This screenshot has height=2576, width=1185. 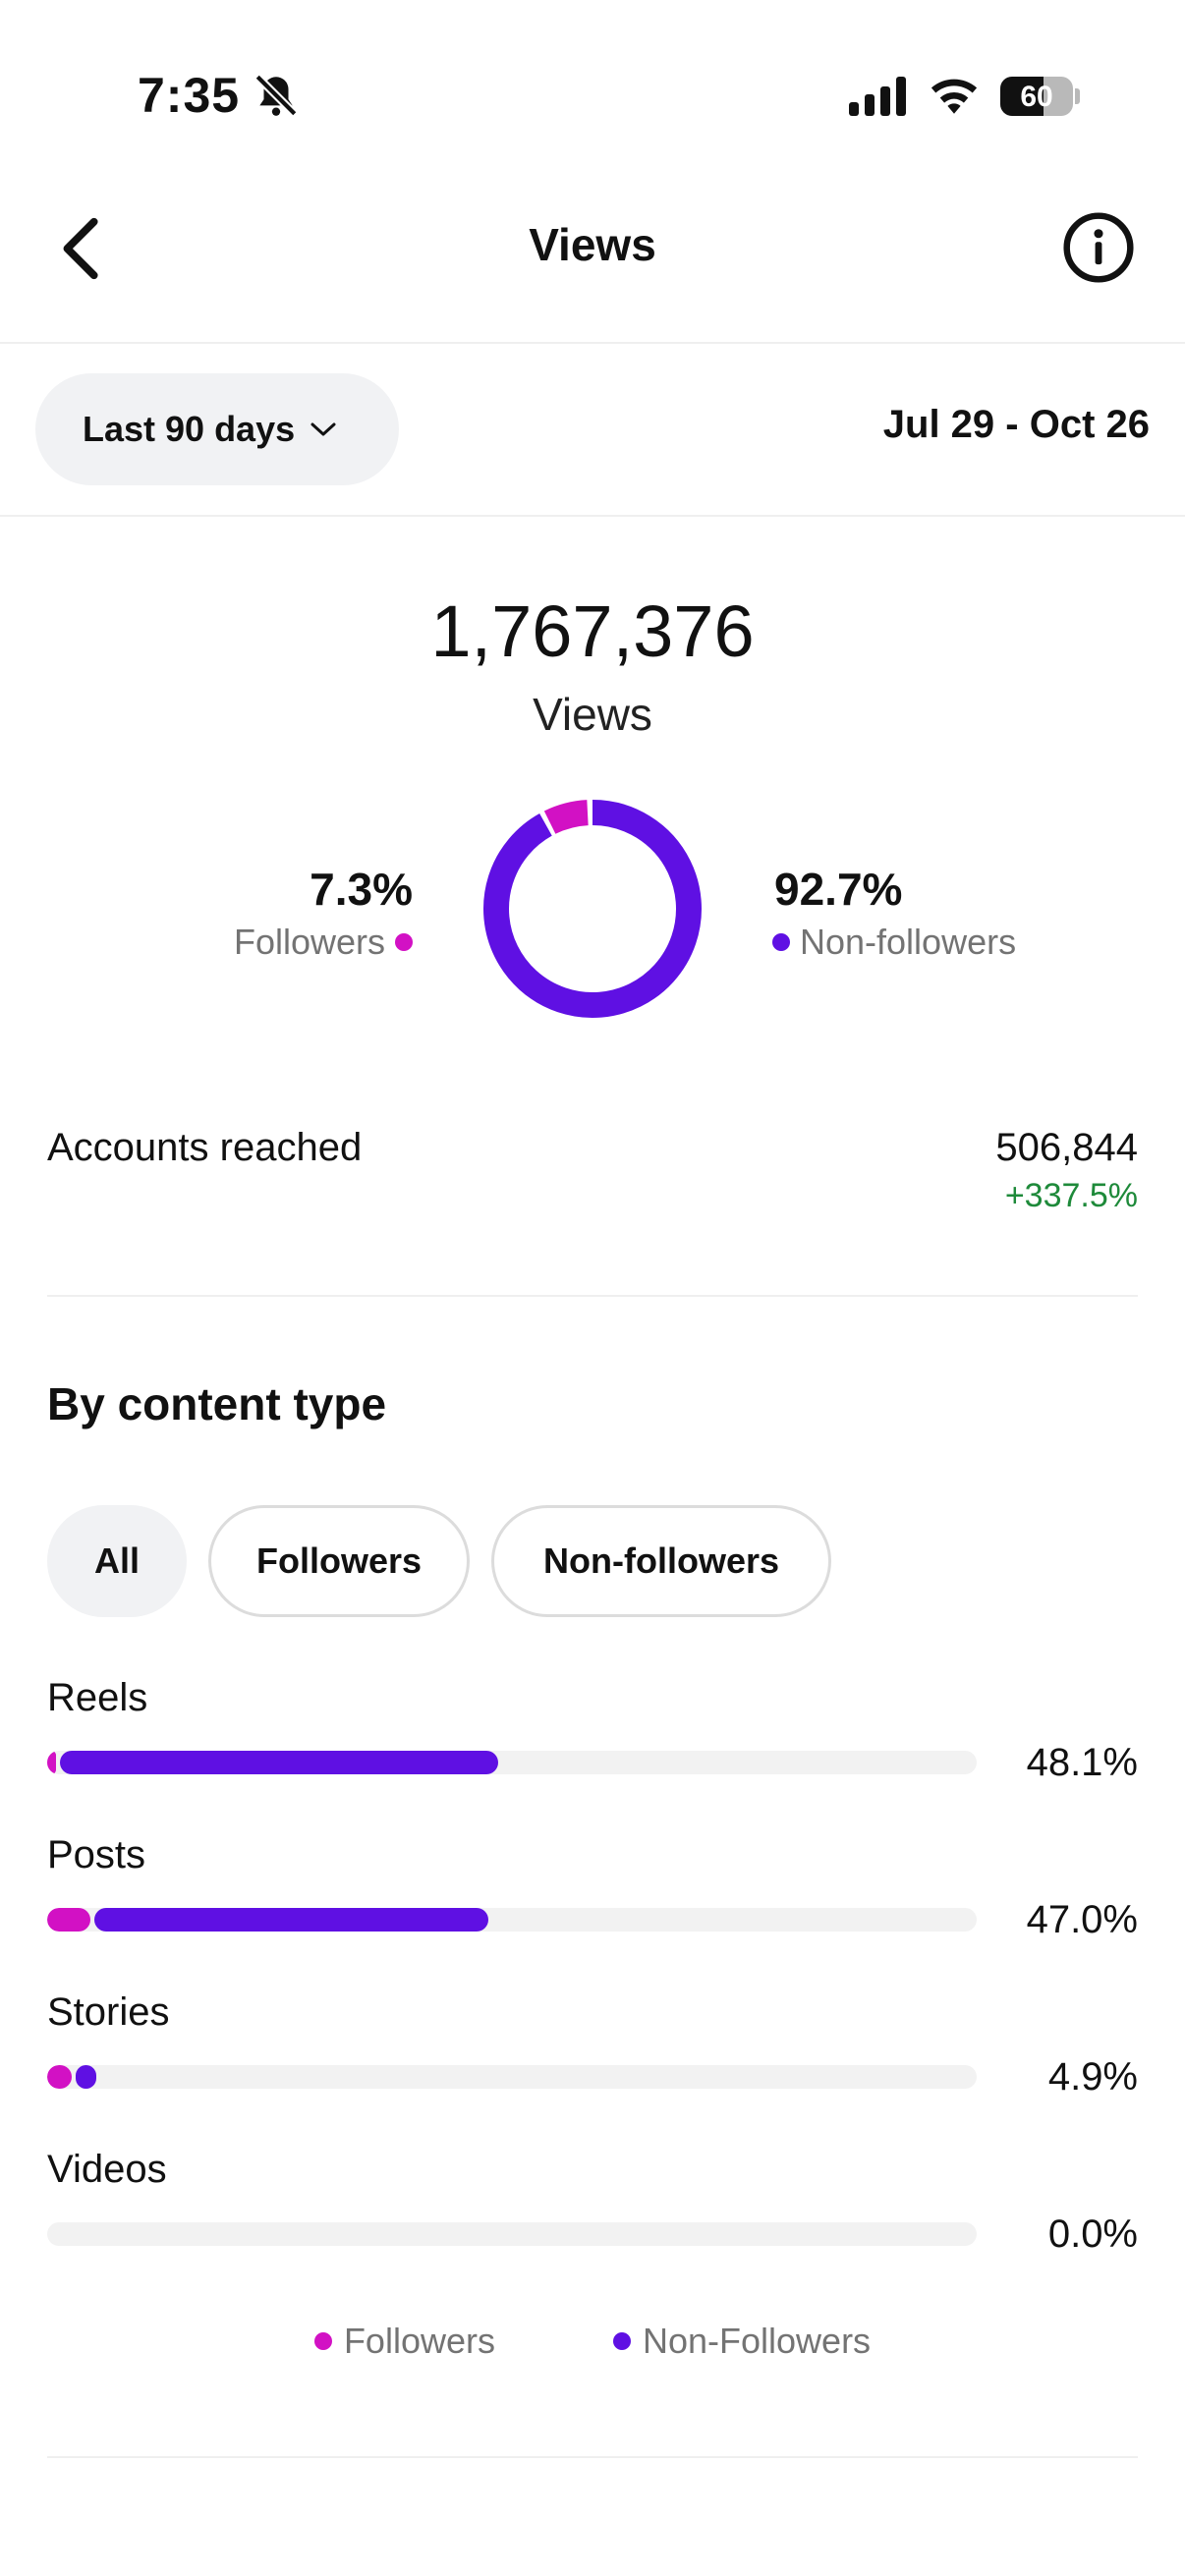 I want to click on legend-label: Non-Followers, so click(x=757, y=2341).